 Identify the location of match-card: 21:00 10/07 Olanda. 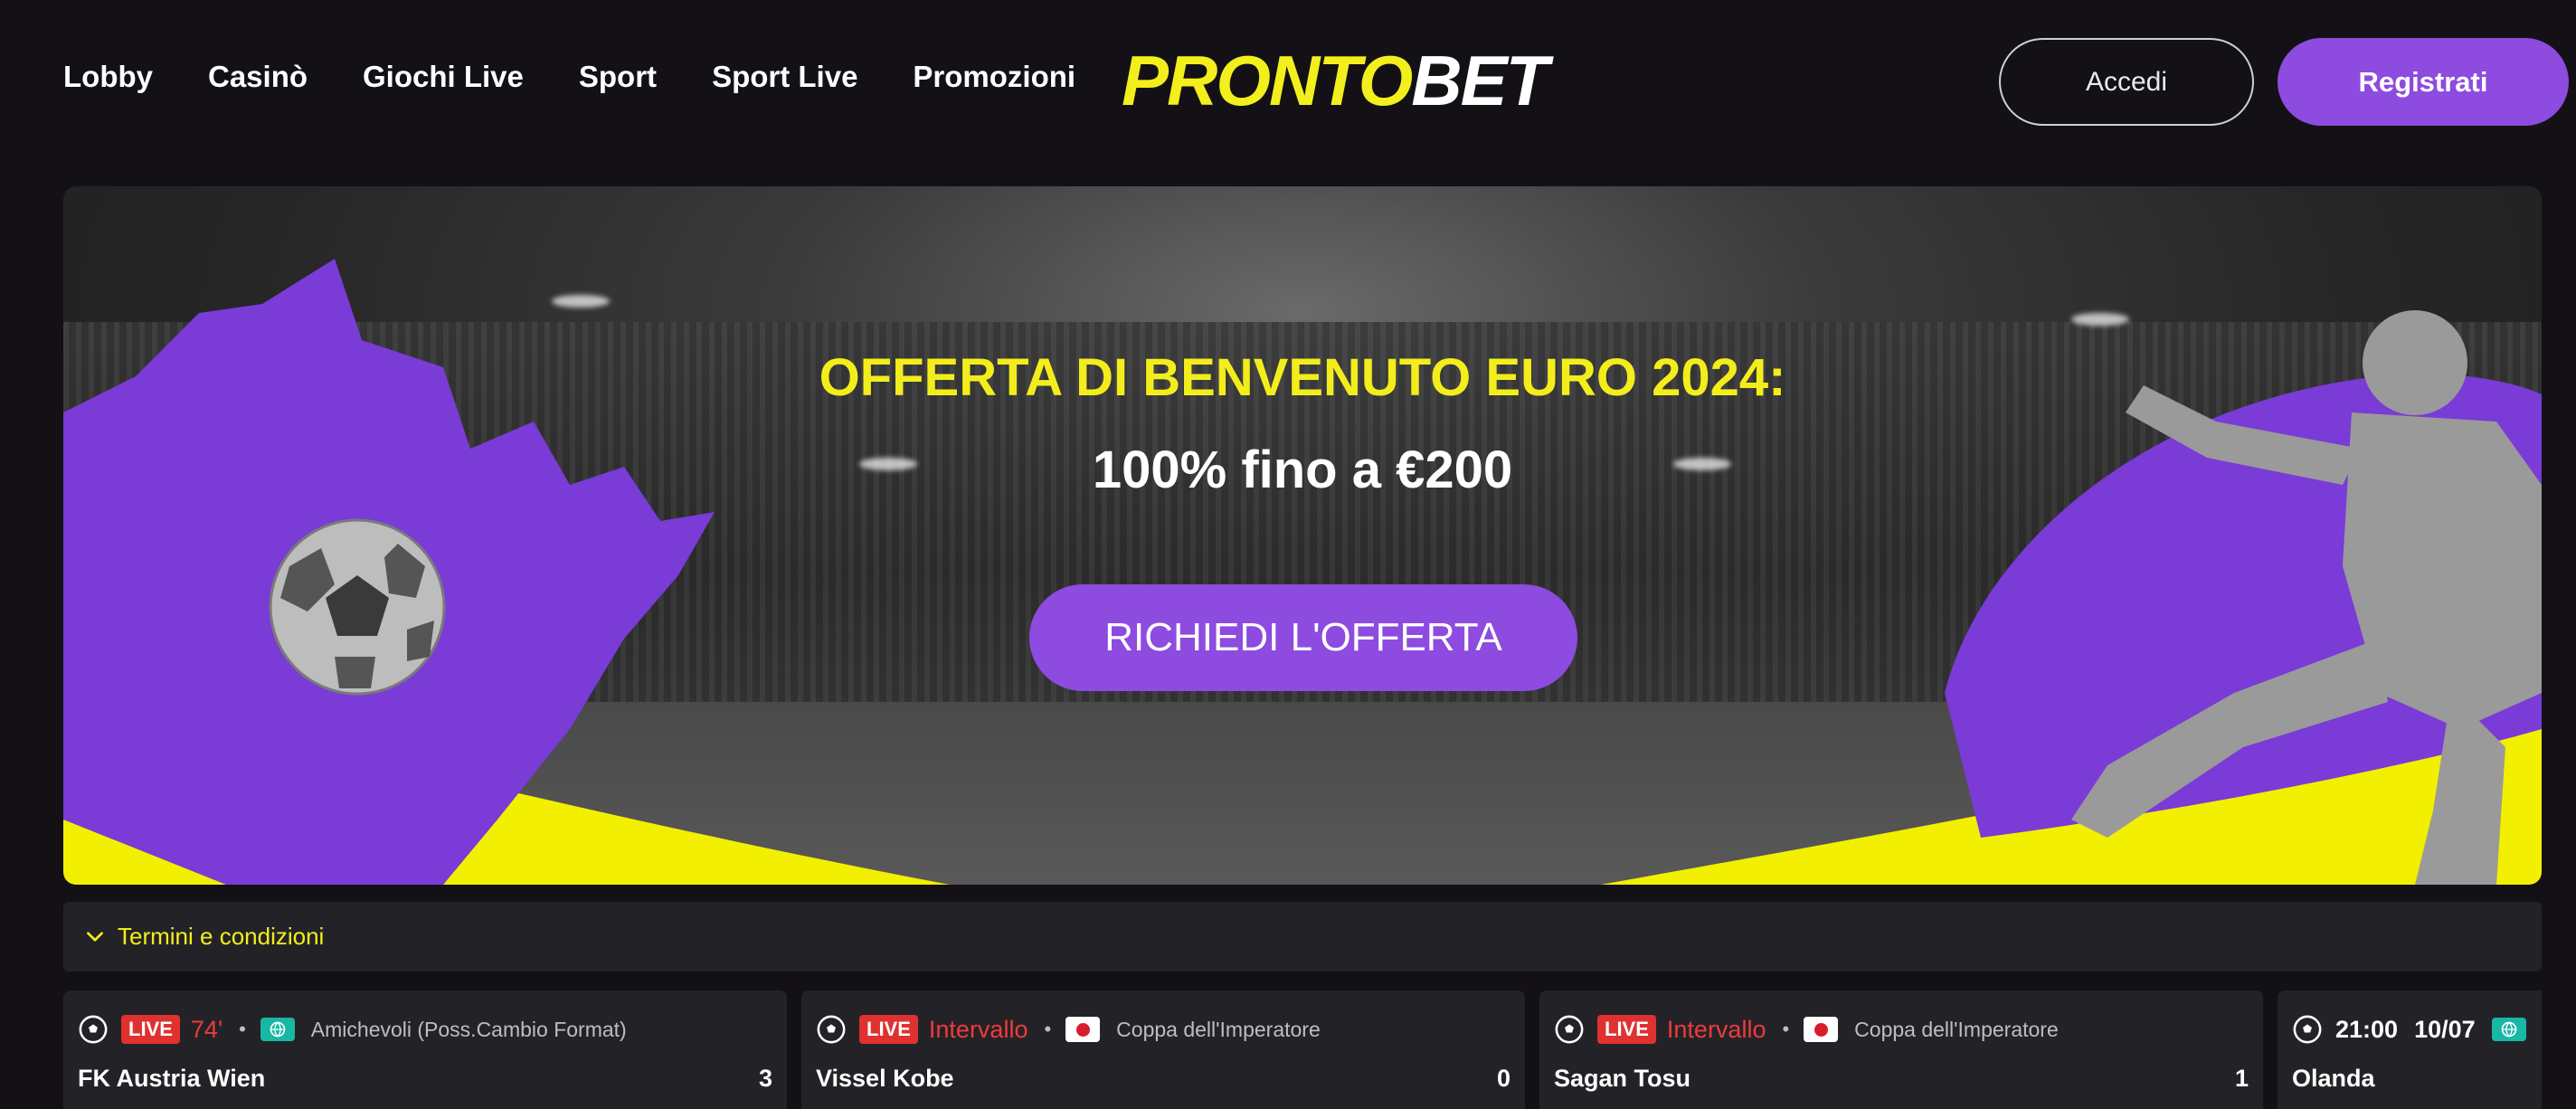
(2410, 1050).